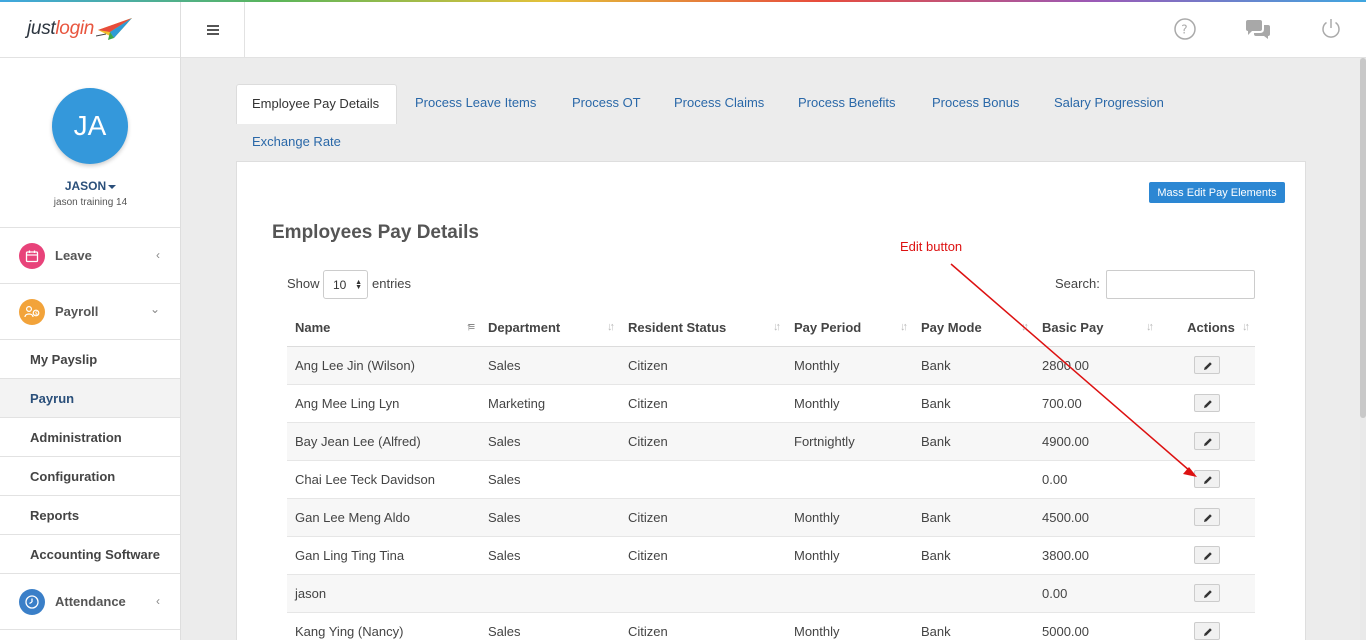 The width and height of the screenshot is (1366, 640). Describe the element at coordinates (1180, 284) in the screenshot. I see `search-input` at that location.